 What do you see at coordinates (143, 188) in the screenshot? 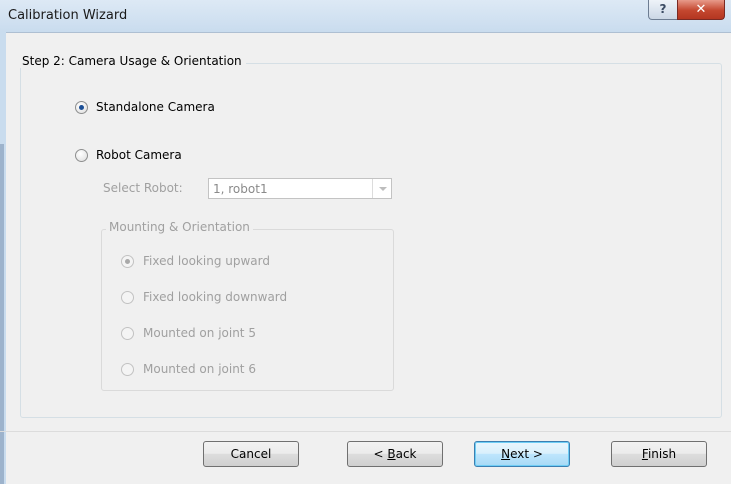
I see `select-robot-label: Select Robot:` at bounding box center [143, 188].